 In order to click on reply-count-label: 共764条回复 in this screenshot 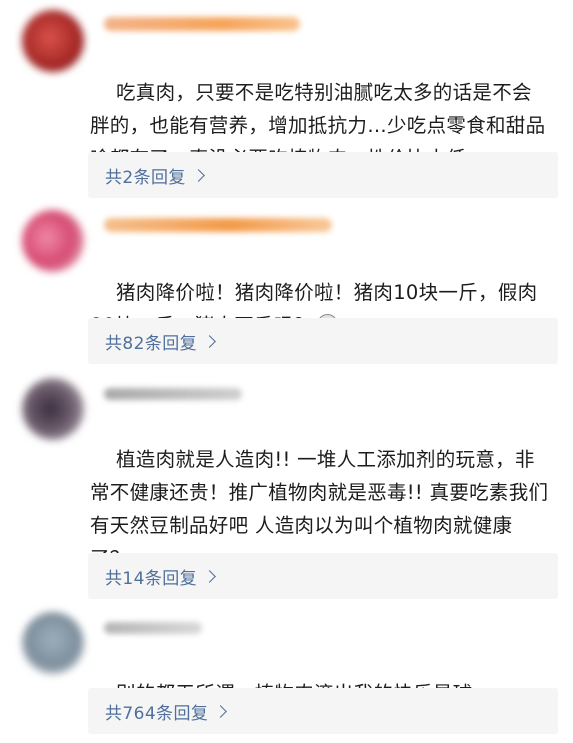, I will do `click(157, 713)`.